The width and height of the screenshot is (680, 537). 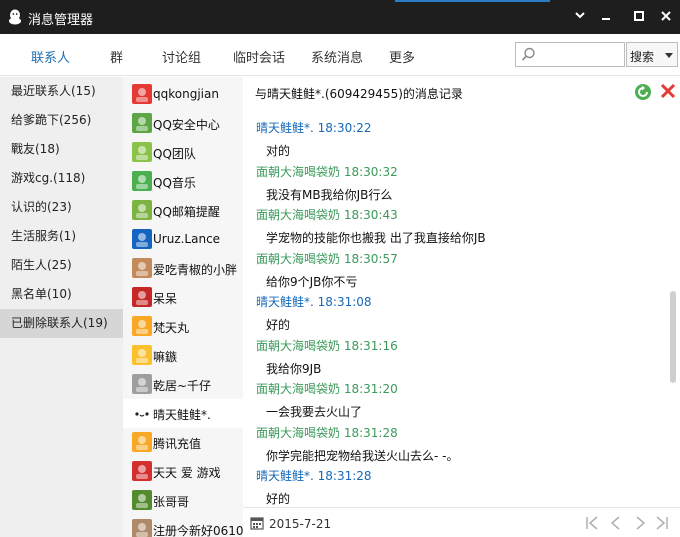 What do you see at coordinates (669, 55) in the screenshot?
I see `search-dropdown-icon` at bounding box center [669, 55].